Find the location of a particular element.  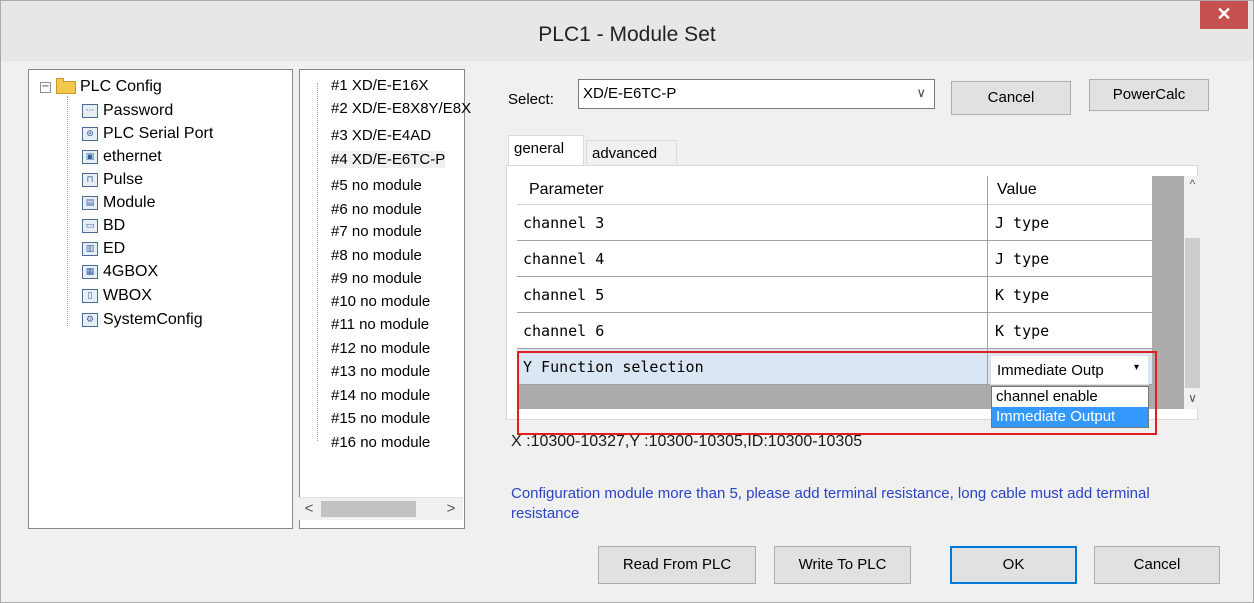

horizontal-scrollbar: < > is located at coordinates (381, 508).